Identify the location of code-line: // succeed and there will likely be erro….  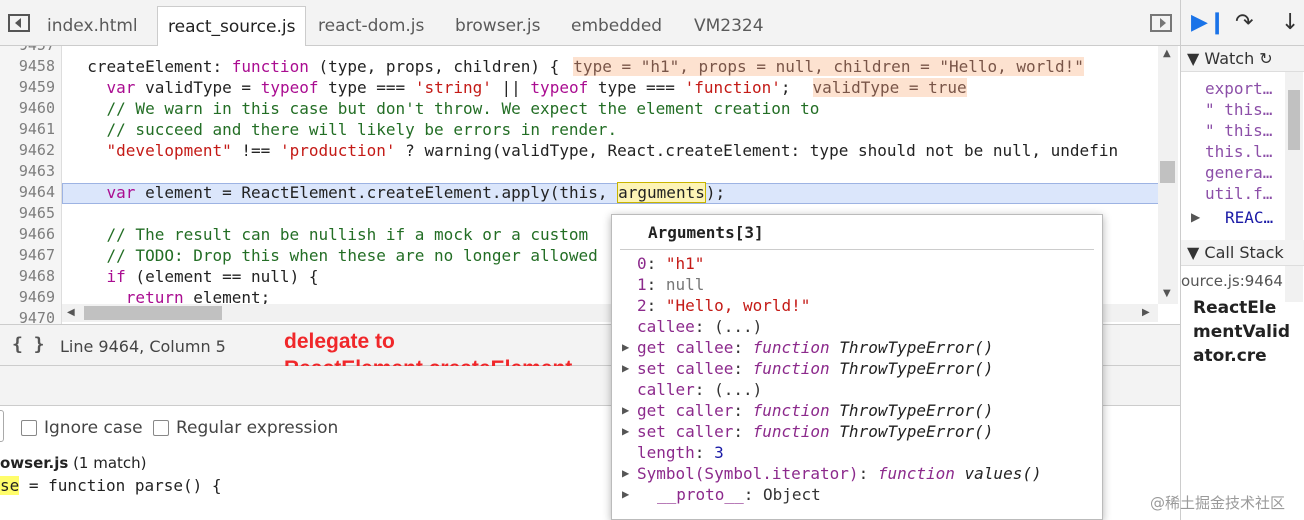
(343, 129).